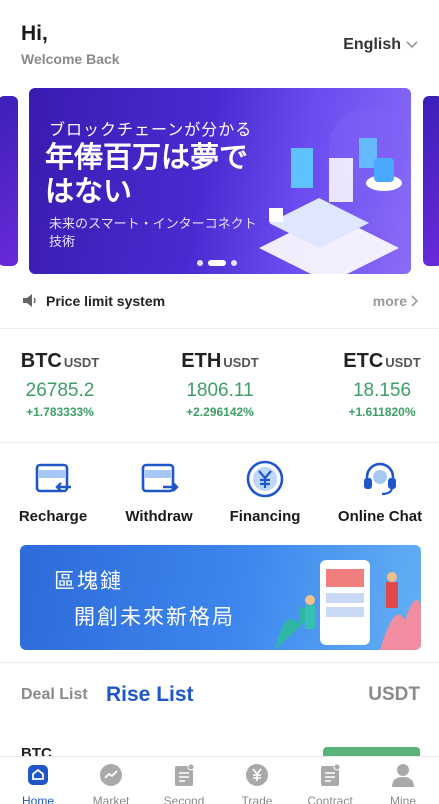 The image size is (439, 804). I want to click on speaker-icon, so click(29, 300).